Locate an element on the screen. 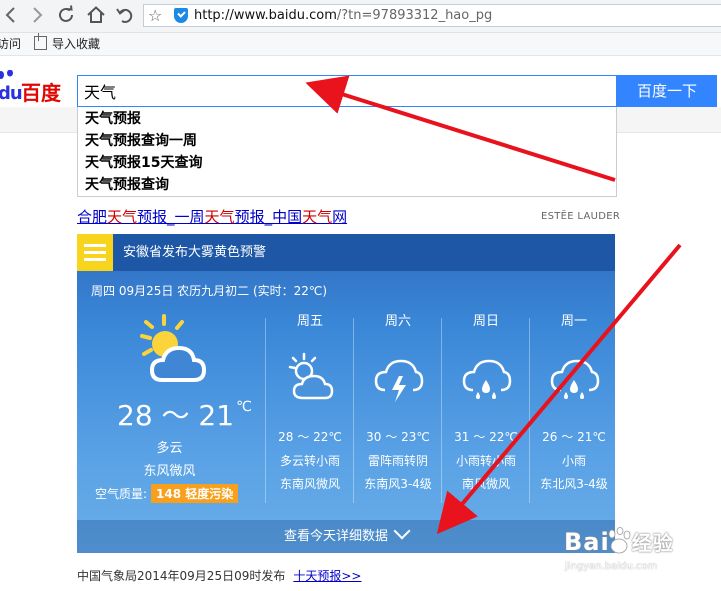 Image resolution: width=721 pixels, height=591 pixels. search-box is located at coordinates (351, 91).